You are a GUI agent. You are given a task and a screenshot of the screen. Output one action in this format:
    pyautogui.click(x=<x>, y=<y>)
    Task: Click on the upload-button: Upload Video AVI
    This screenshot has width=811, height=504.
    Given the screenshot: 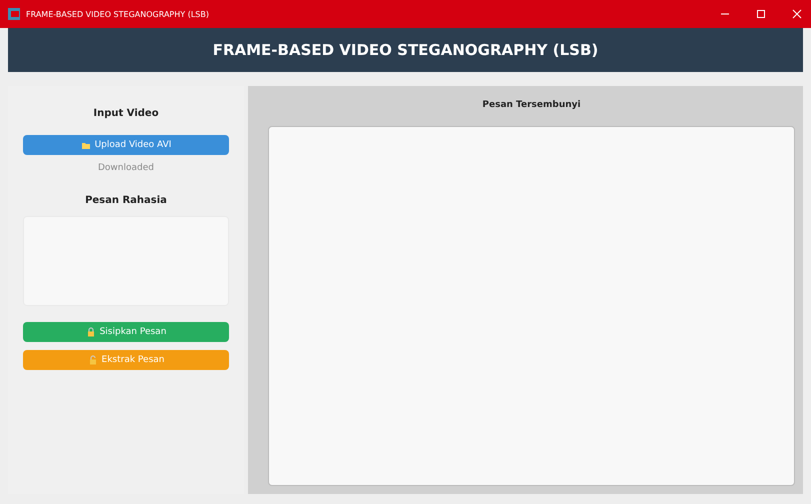 What is the action you would take?
    pyautogui.click(x=126, y=145)
    